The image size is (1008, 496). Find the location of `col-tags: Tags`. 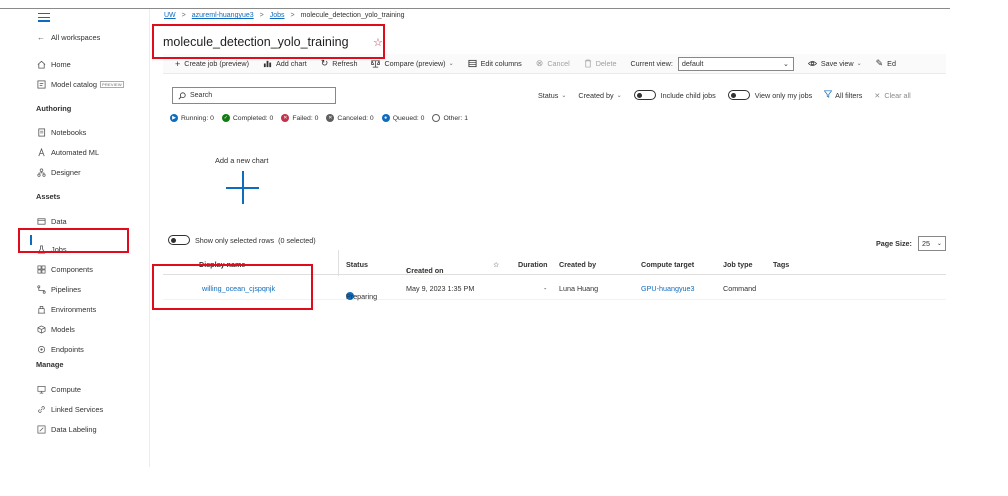

col-tags: Tags is located at coordinates (781, 264).